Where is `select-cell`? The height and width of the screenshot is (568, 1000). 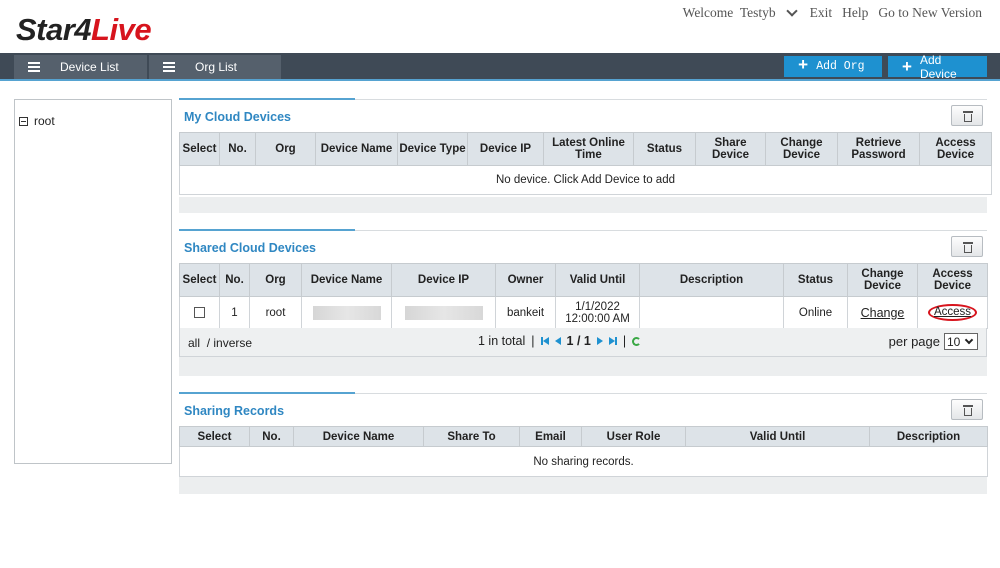
select-cell is located at coordinates (199, 312).